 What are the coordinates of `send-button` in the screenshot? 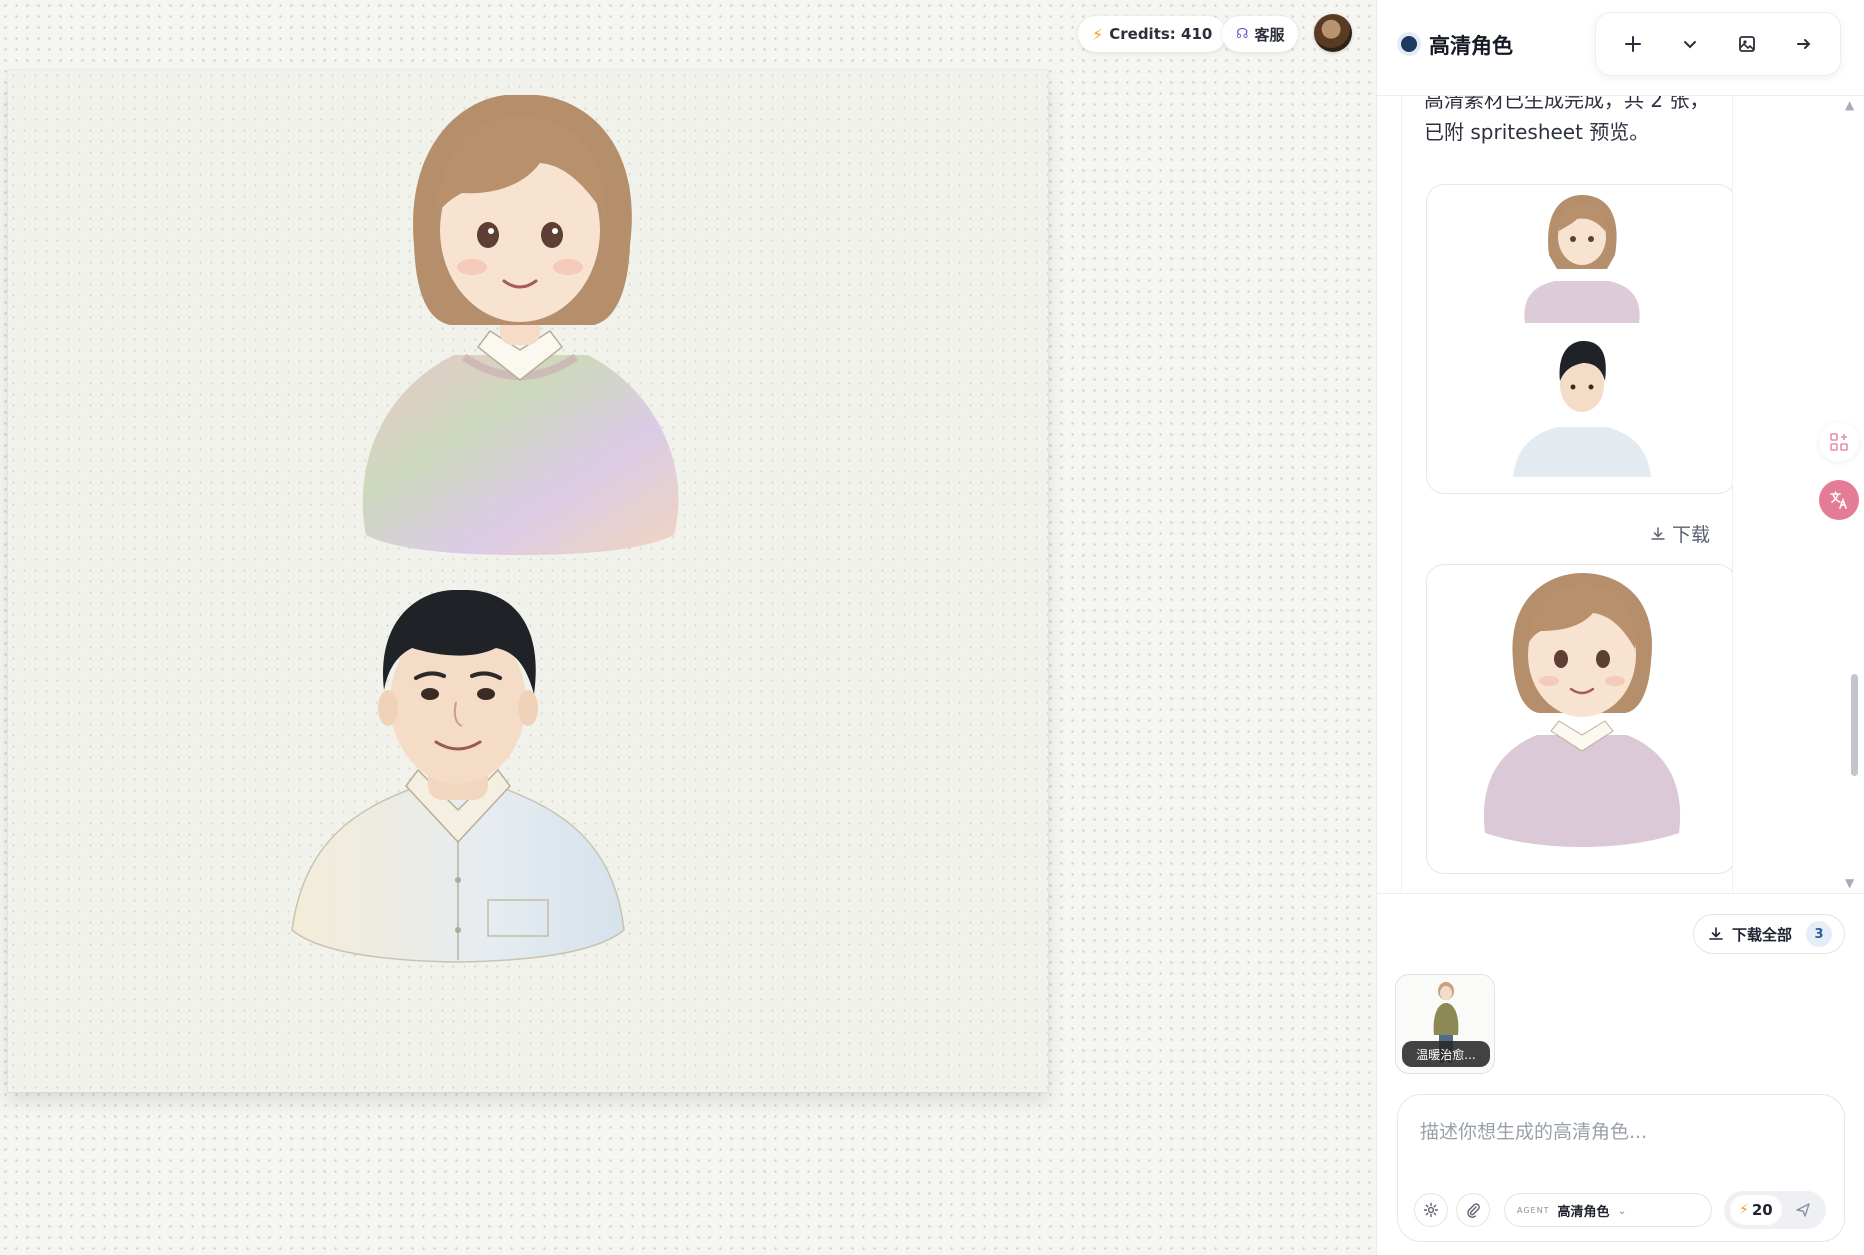 It's located at (1803, 1210).